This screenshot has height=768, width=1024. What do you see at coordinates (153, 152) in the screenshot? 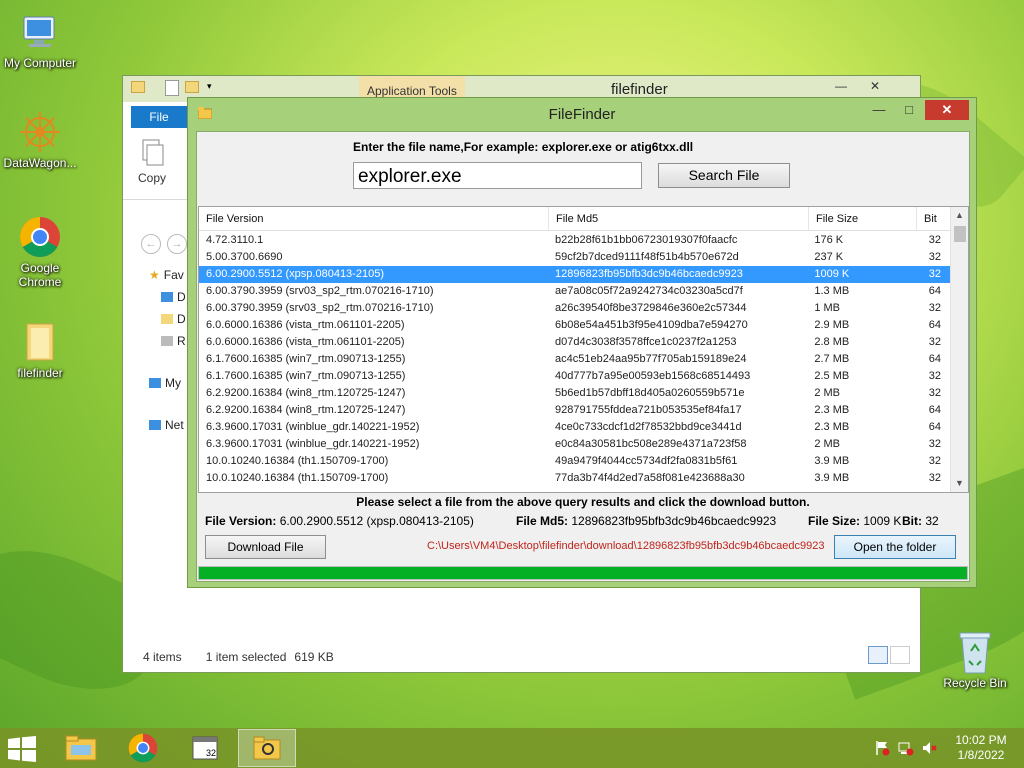
I see `copy-icon` at bounding box center [153, 152].